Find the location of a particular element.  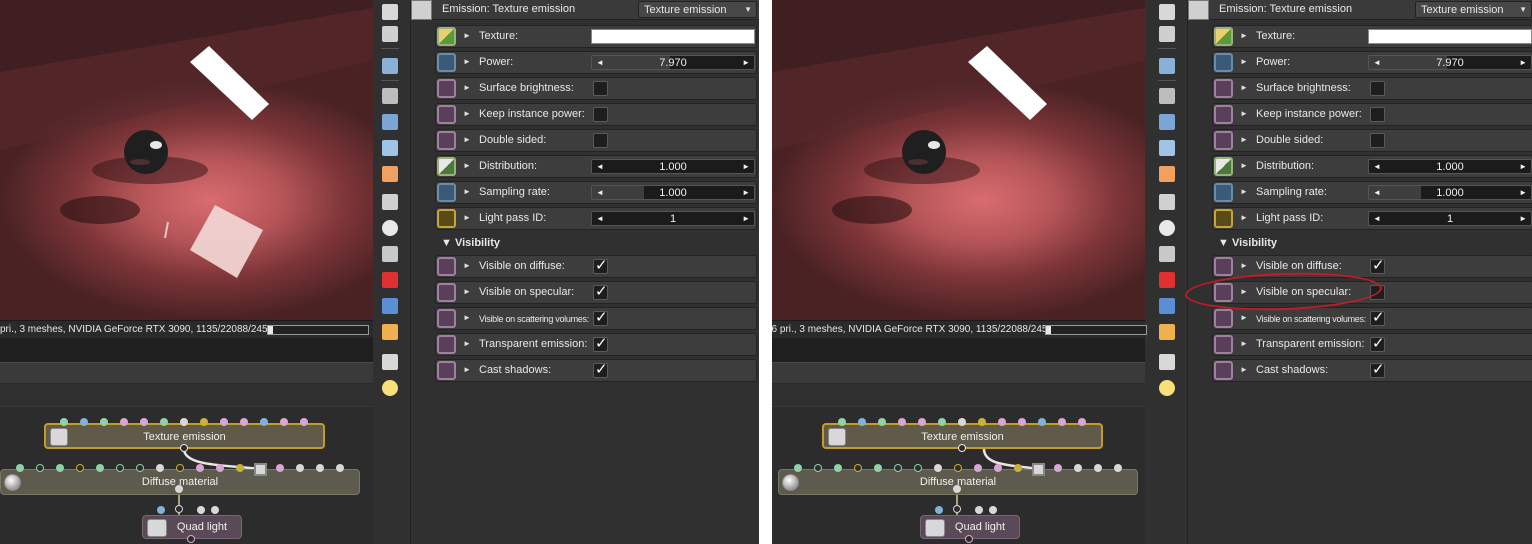

section-visibility: ▼ Visibility is located at coordinates (1247, 243).